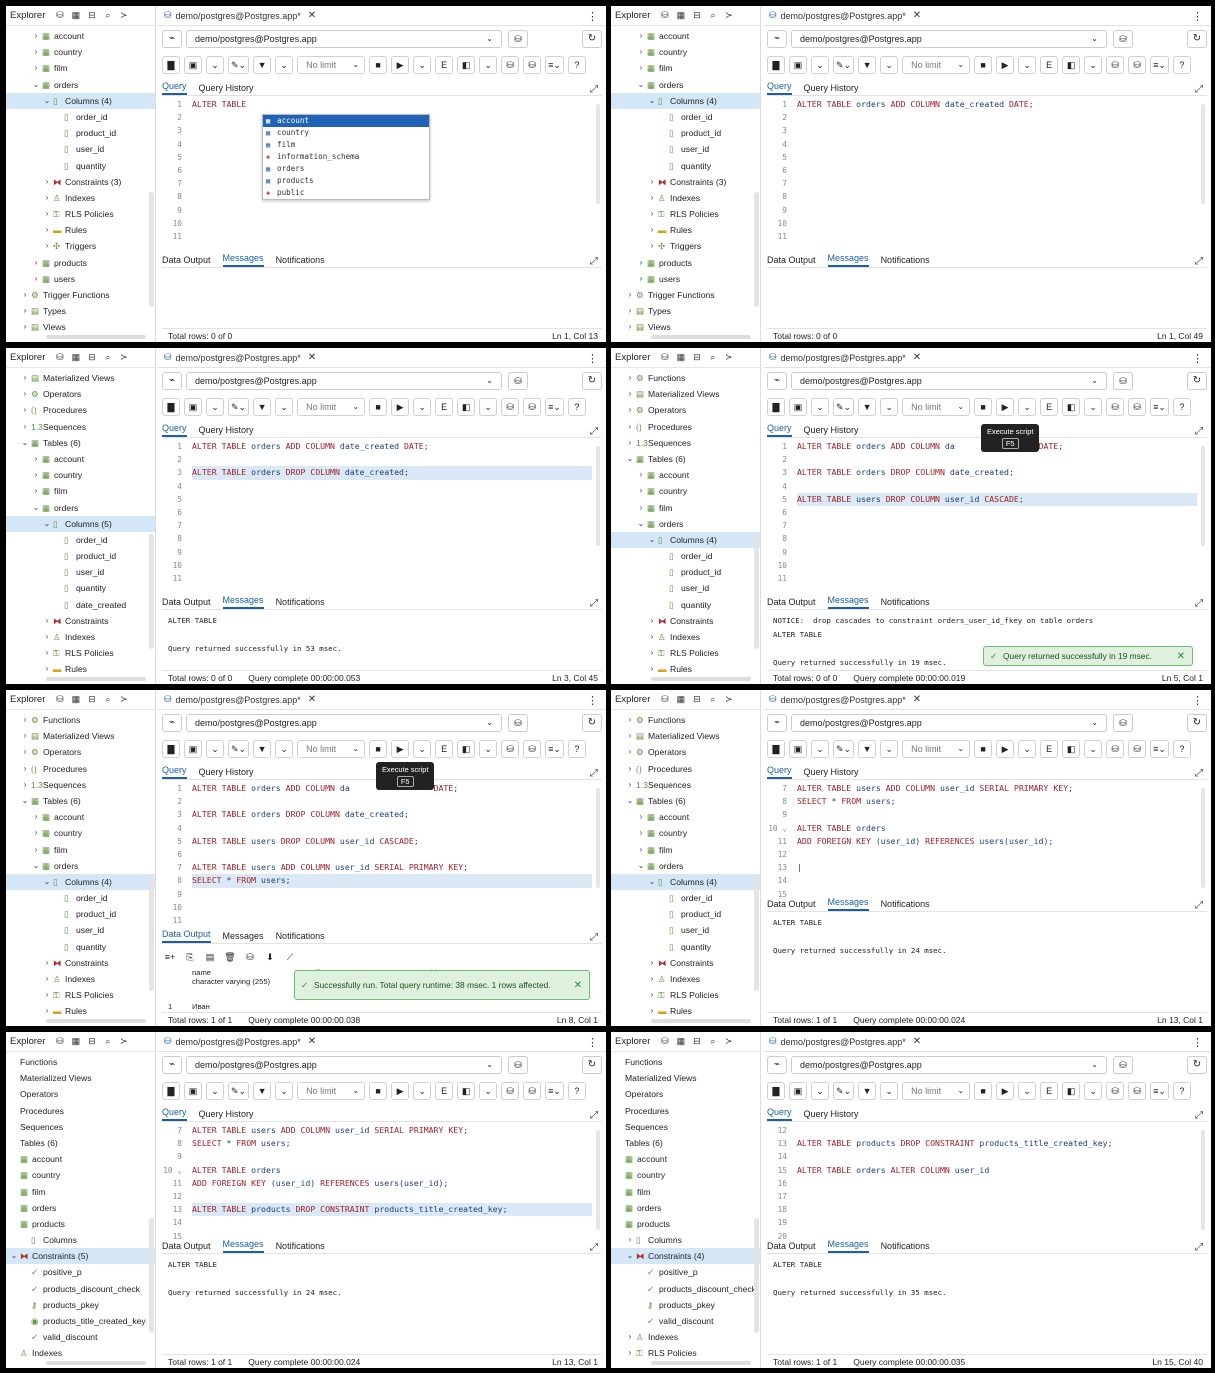 The image size is (1215, 1373). I want to click on save-dropdown: ⌄, so click(820, 1091).